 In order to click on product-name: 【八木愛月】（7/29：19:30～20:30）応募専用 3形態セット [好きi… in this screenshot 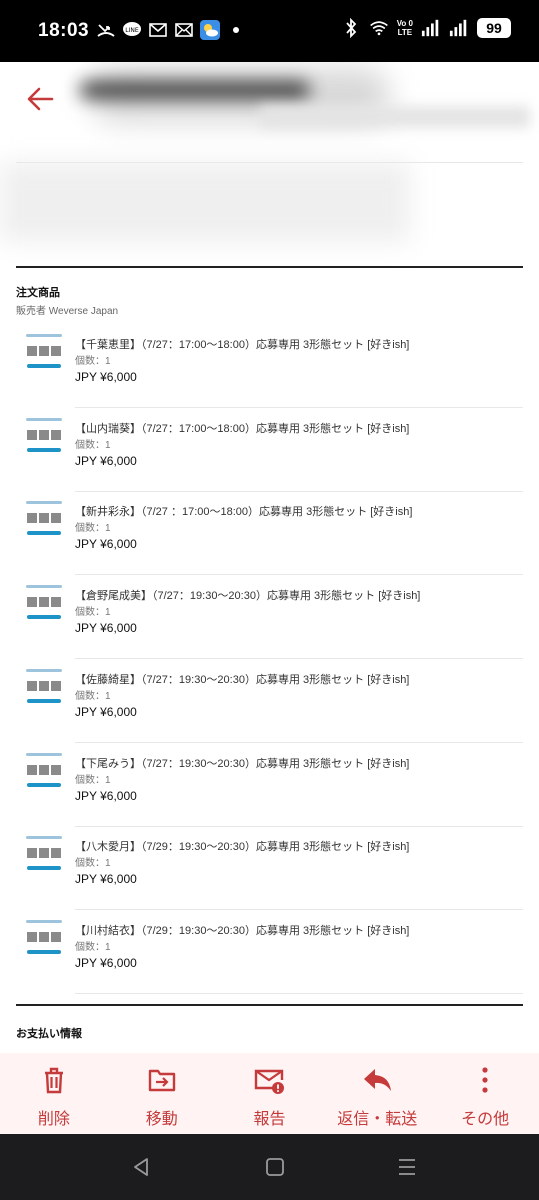, I will do `click(242, 847)`.